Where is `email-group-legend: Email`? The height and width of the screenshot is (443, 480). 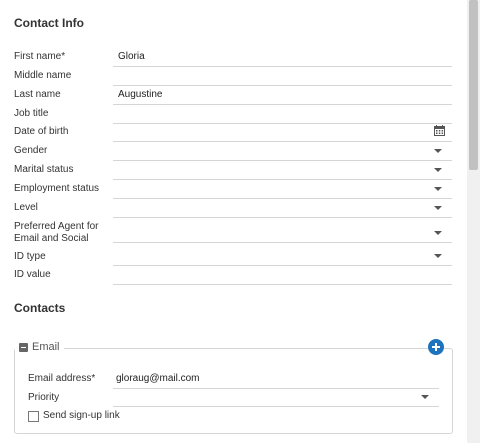
email-group-legend: Email is located at coordinates (39, 347).